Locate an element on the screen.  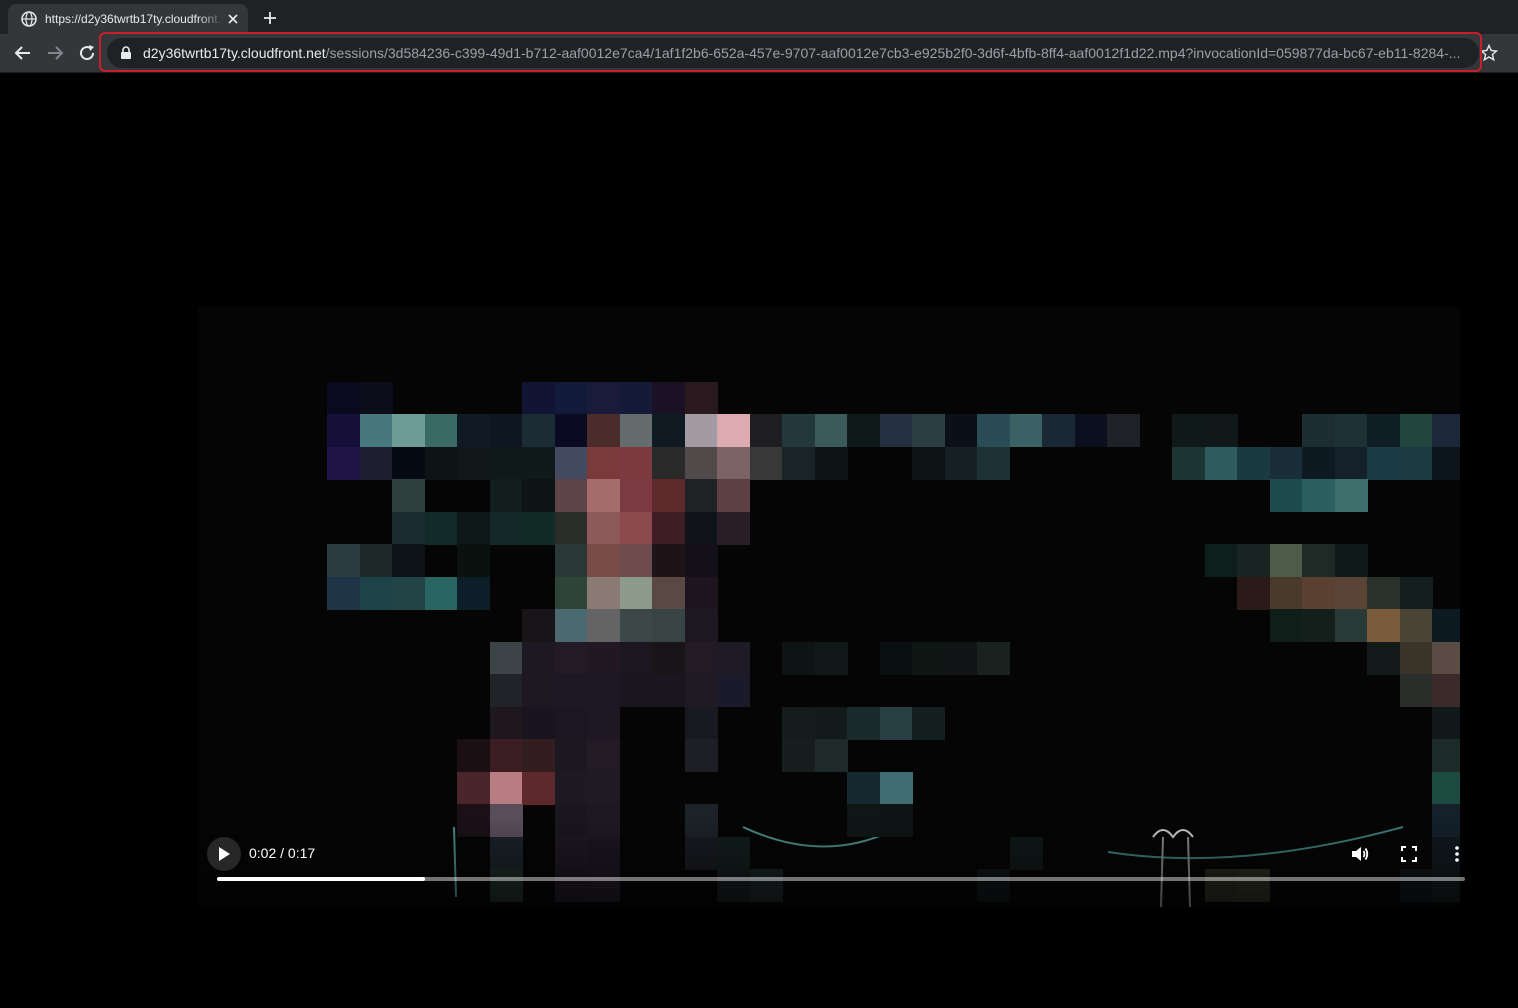
globe-icon is located at coordinates (29, 19).